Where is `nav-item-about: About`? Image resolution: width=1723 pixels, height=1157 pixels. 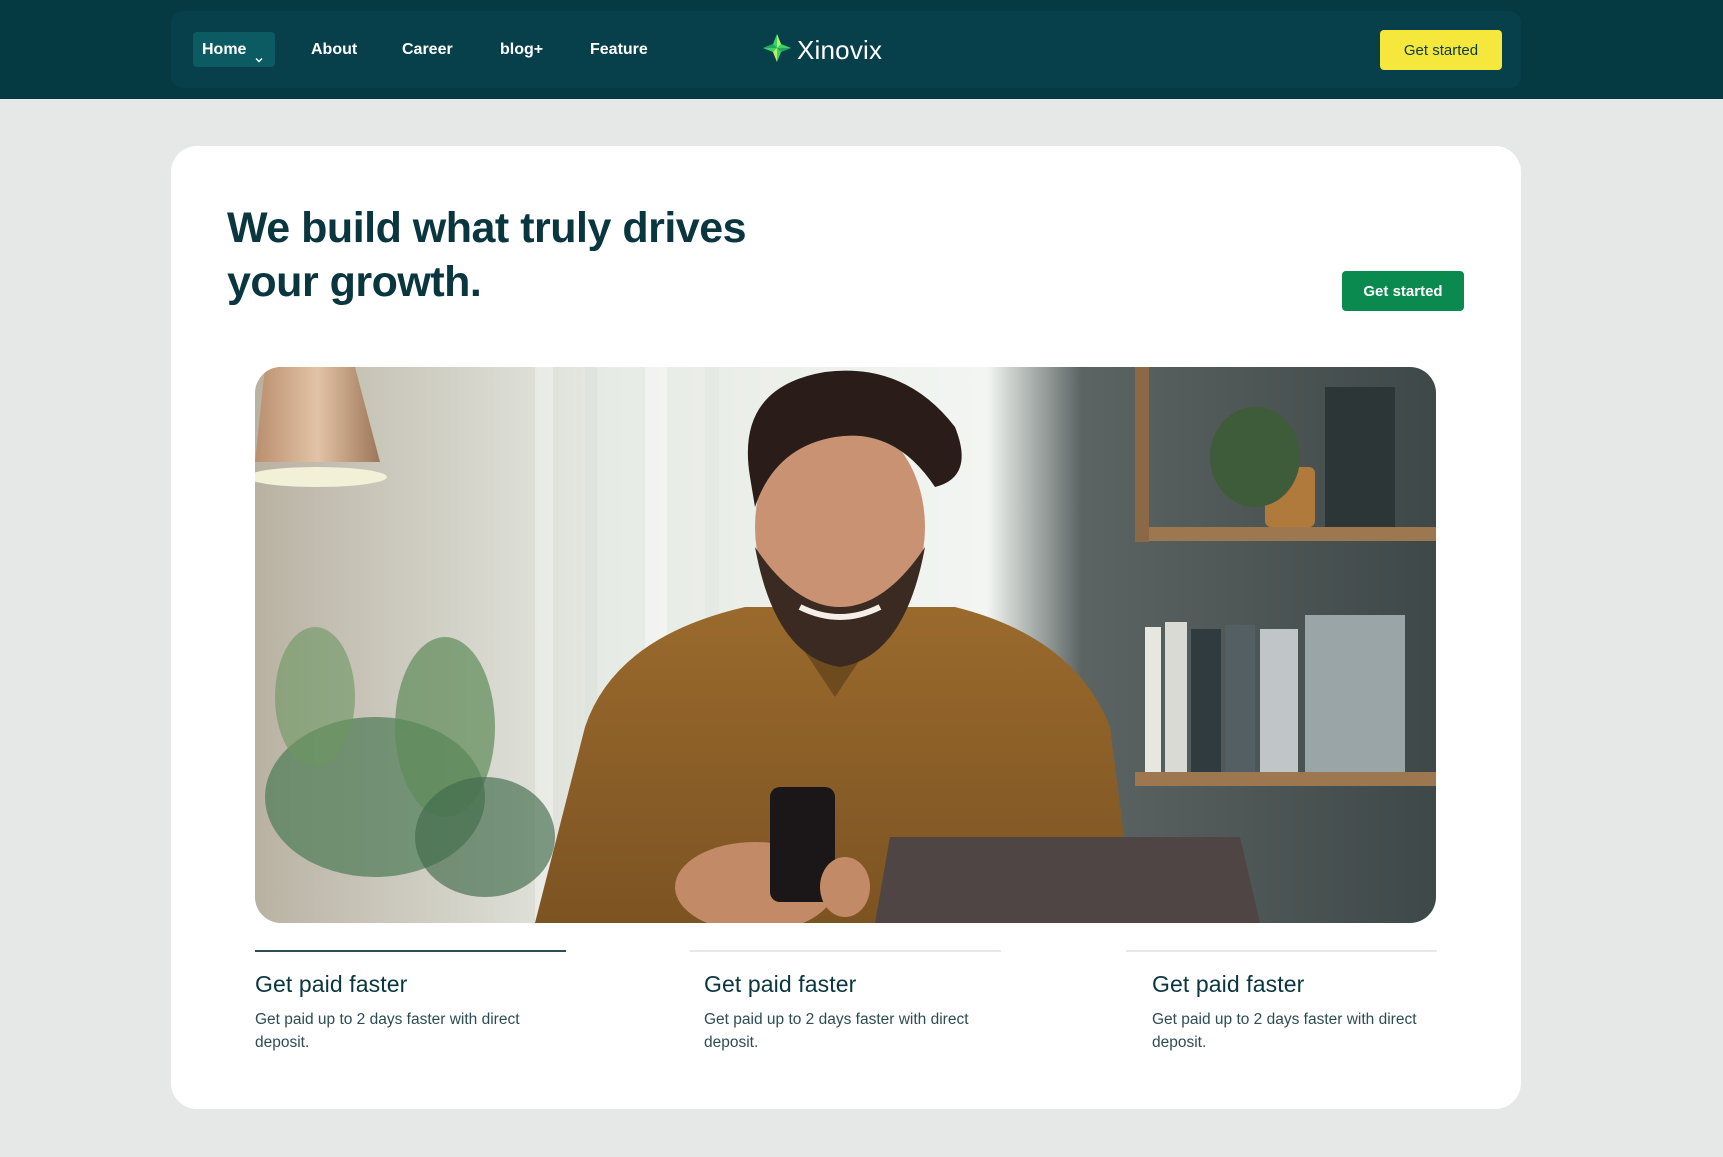
nav-item-about: About is located at coordinates (334, 49).